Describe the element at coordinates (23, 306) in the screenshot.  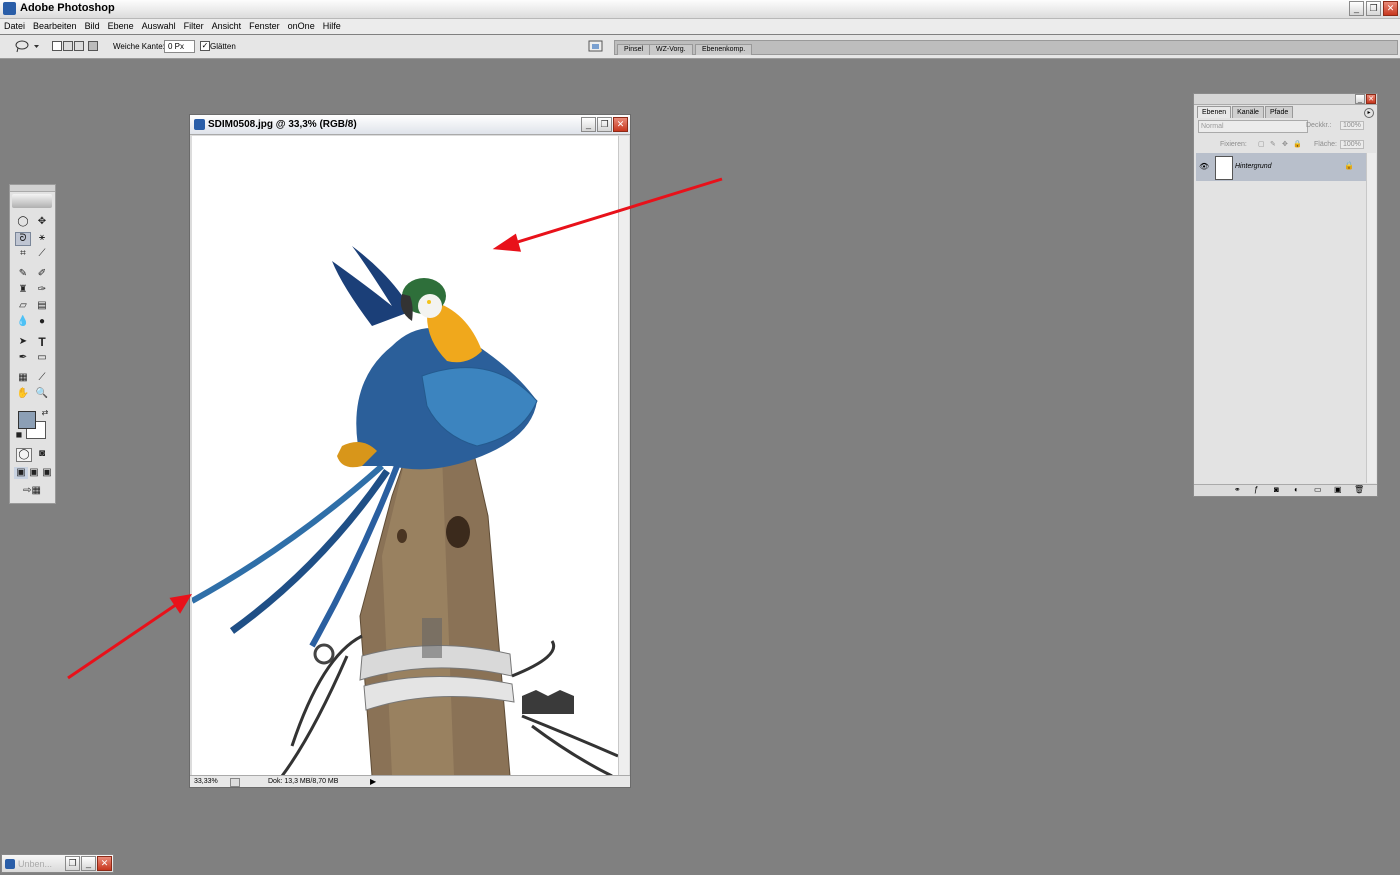
I see `eraser-tool-icon: ▱` at that location.